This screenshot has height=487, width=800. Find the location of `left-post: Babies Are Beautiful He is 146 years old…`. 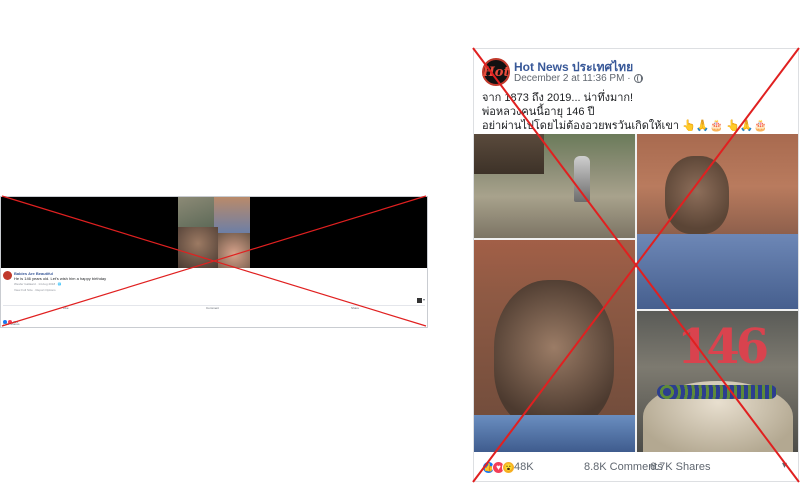

left-post: Babies Are Beautiful He is 146 years old… is located at coordinates (214, 262).